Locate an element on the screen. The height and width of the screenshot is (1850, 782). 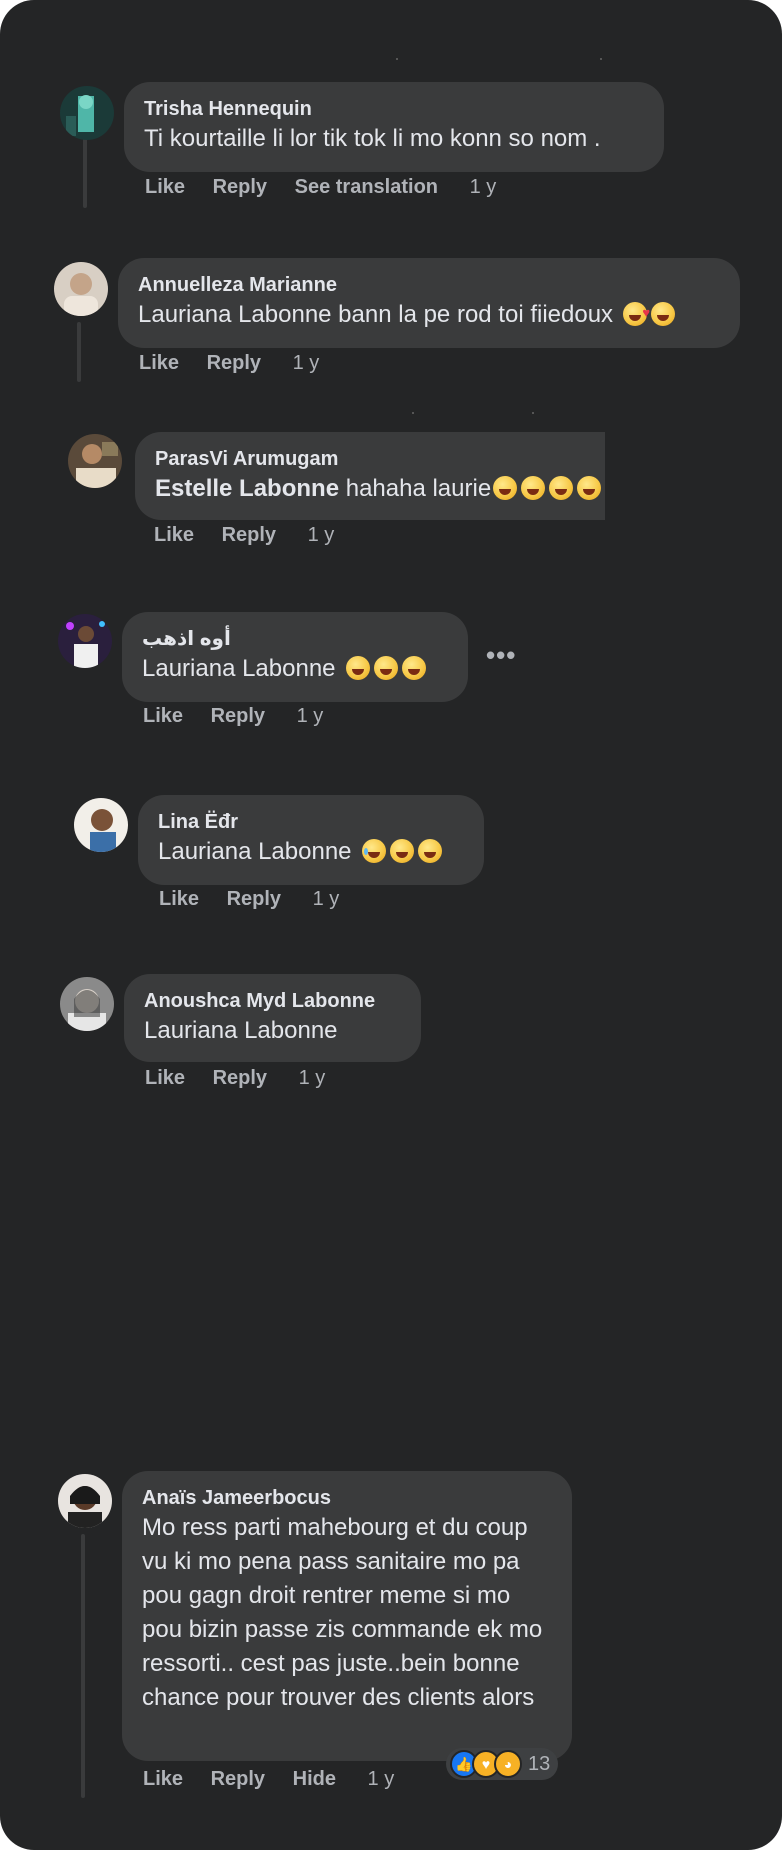
see-translation-button: See translation is located at coordinates (366, 187).